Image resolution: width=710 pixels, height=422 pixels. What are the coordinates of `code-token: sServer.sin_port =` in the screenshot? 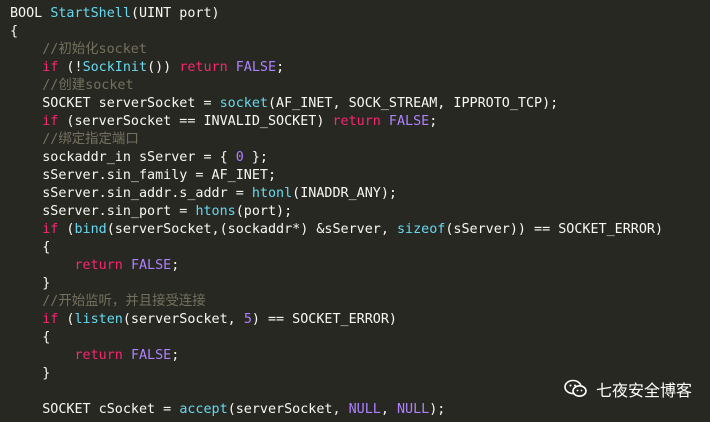 It's located at (103, 211).